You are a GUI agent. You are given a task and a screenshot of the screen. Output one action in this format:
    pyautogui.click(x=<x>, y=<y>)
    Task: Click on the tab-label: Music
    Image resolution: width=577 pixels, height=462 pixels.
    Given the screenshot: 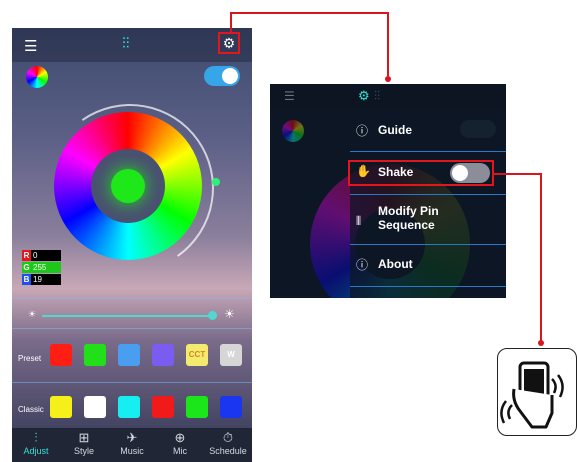 What is the action you would take?
    pyautogui.click(x=132, y=451)
    